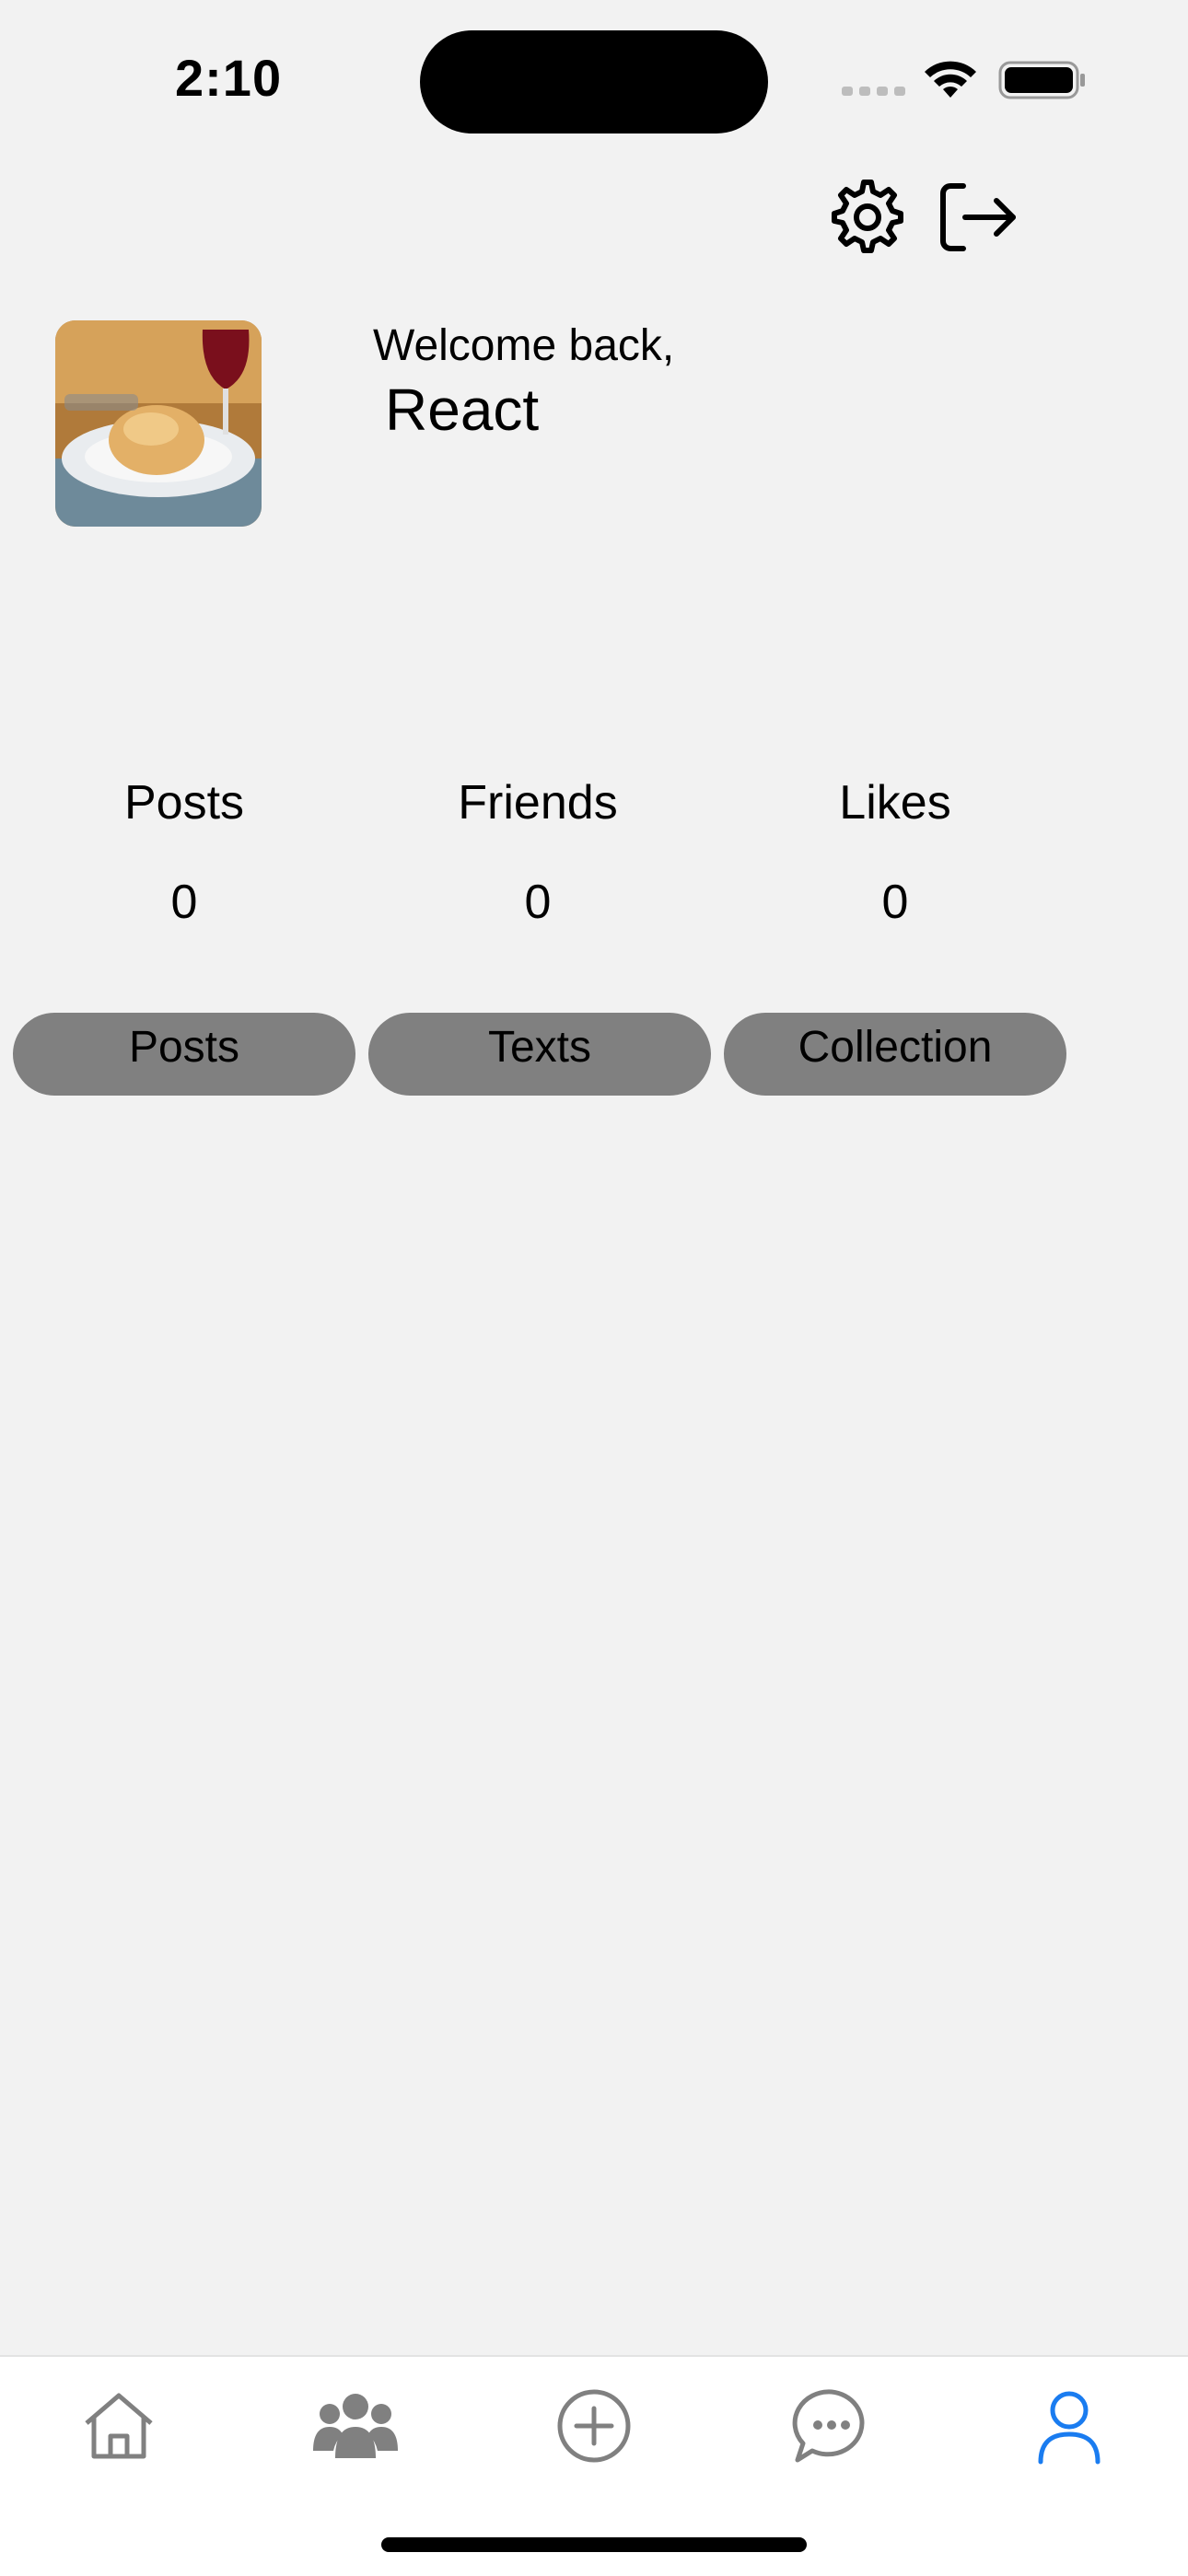  What do you see at coordinates (119, 2426) in the screenshot?
I see `home-icon` at bounding box center [119, 2426].